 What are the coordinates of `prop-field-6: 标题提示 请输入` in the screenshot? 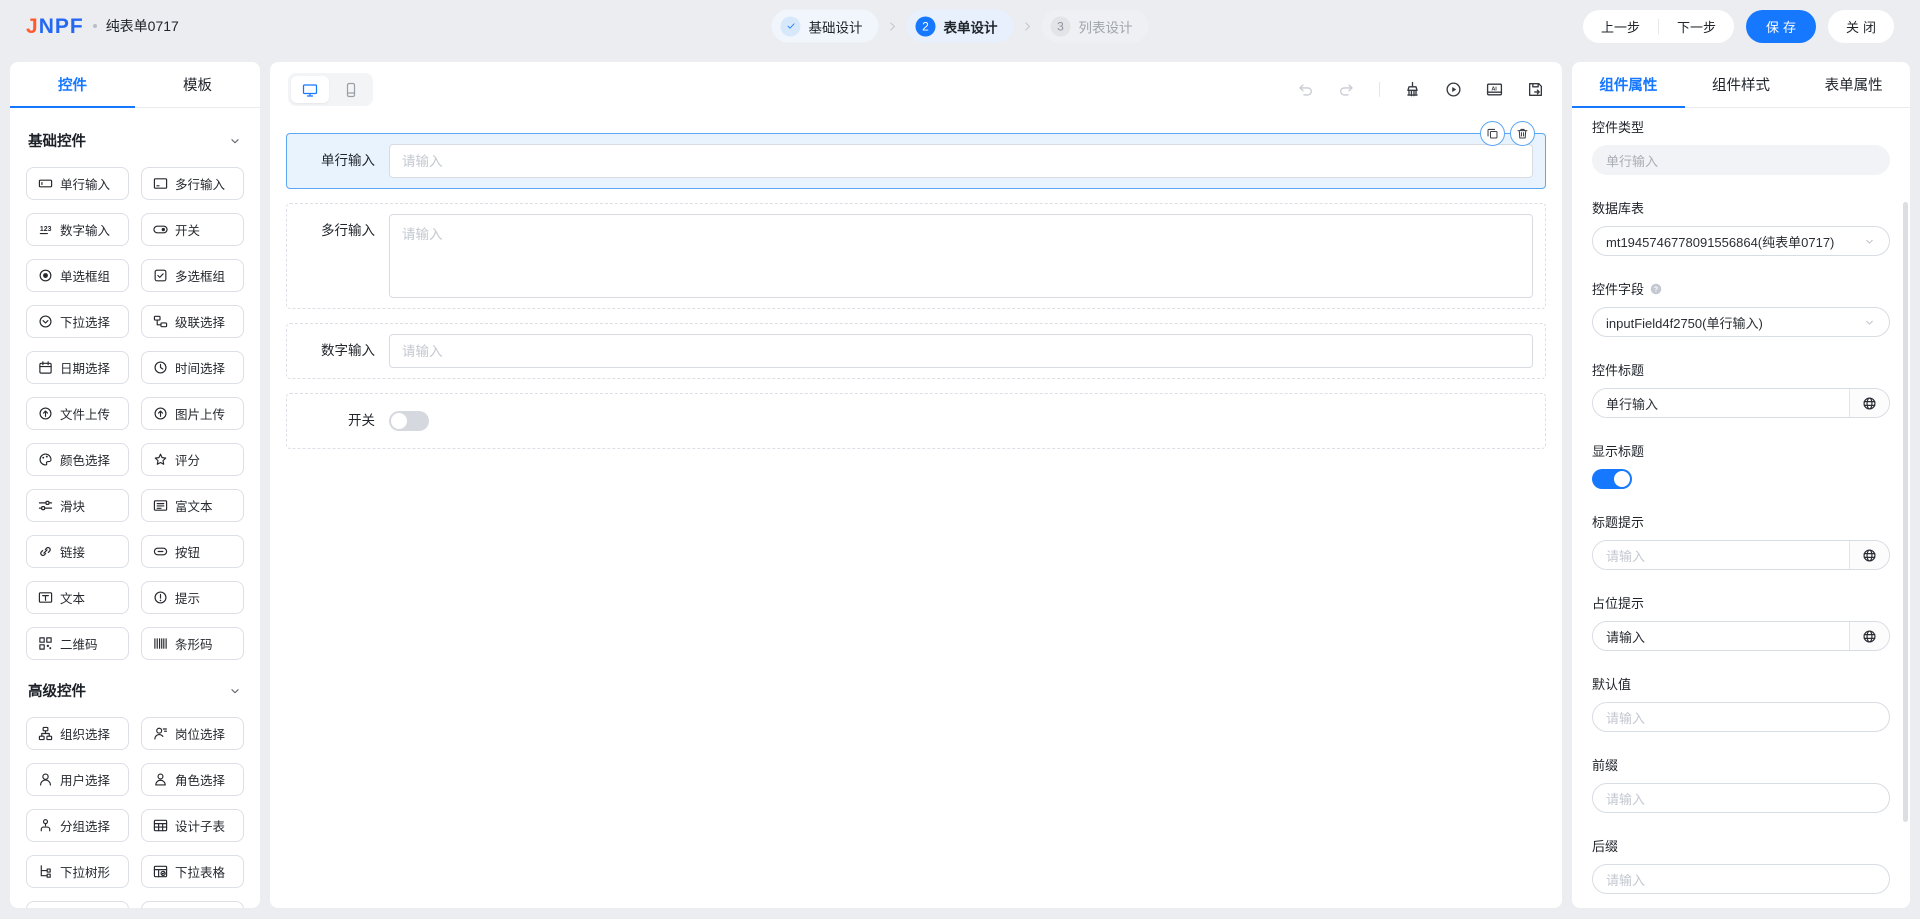 It's located at (1741, 541).